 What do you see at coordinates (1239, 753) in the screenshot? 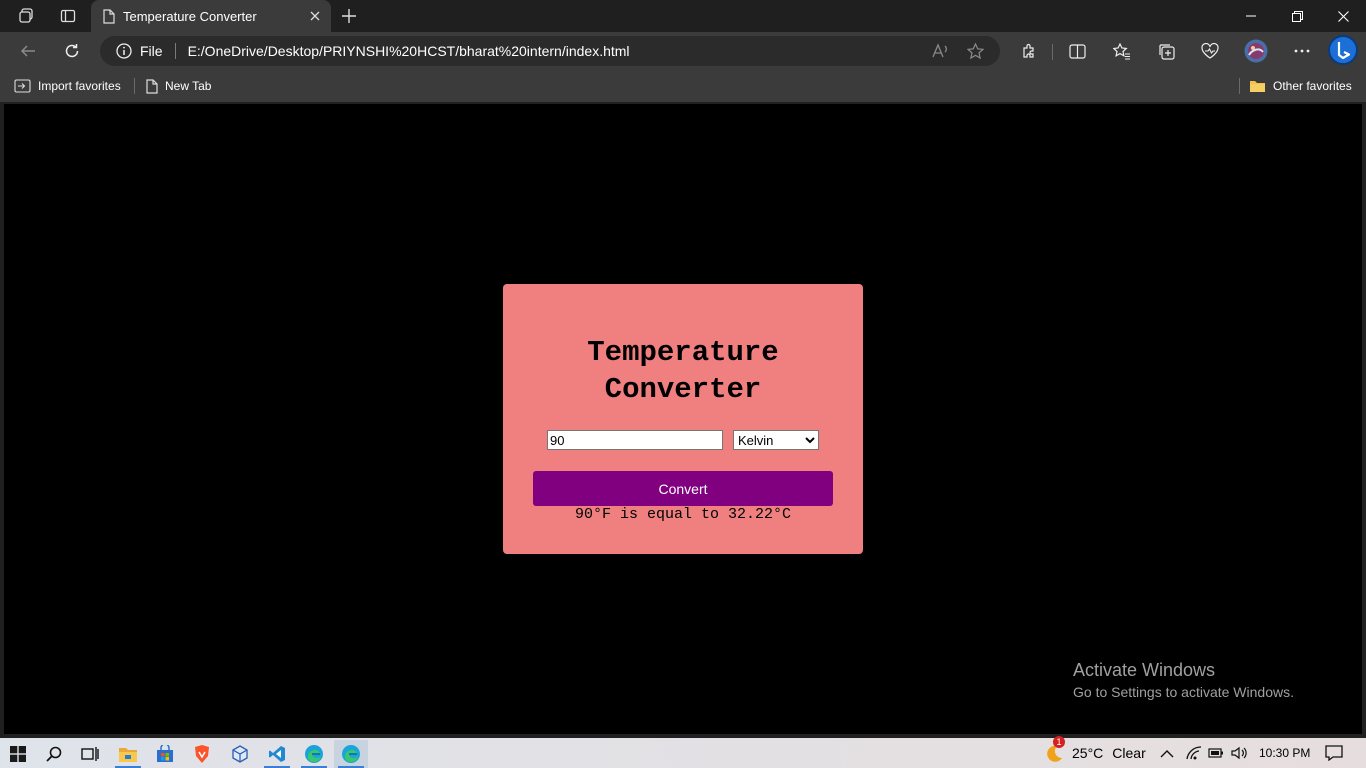
I see `volume-icon` at bounding box center [1239, 753].